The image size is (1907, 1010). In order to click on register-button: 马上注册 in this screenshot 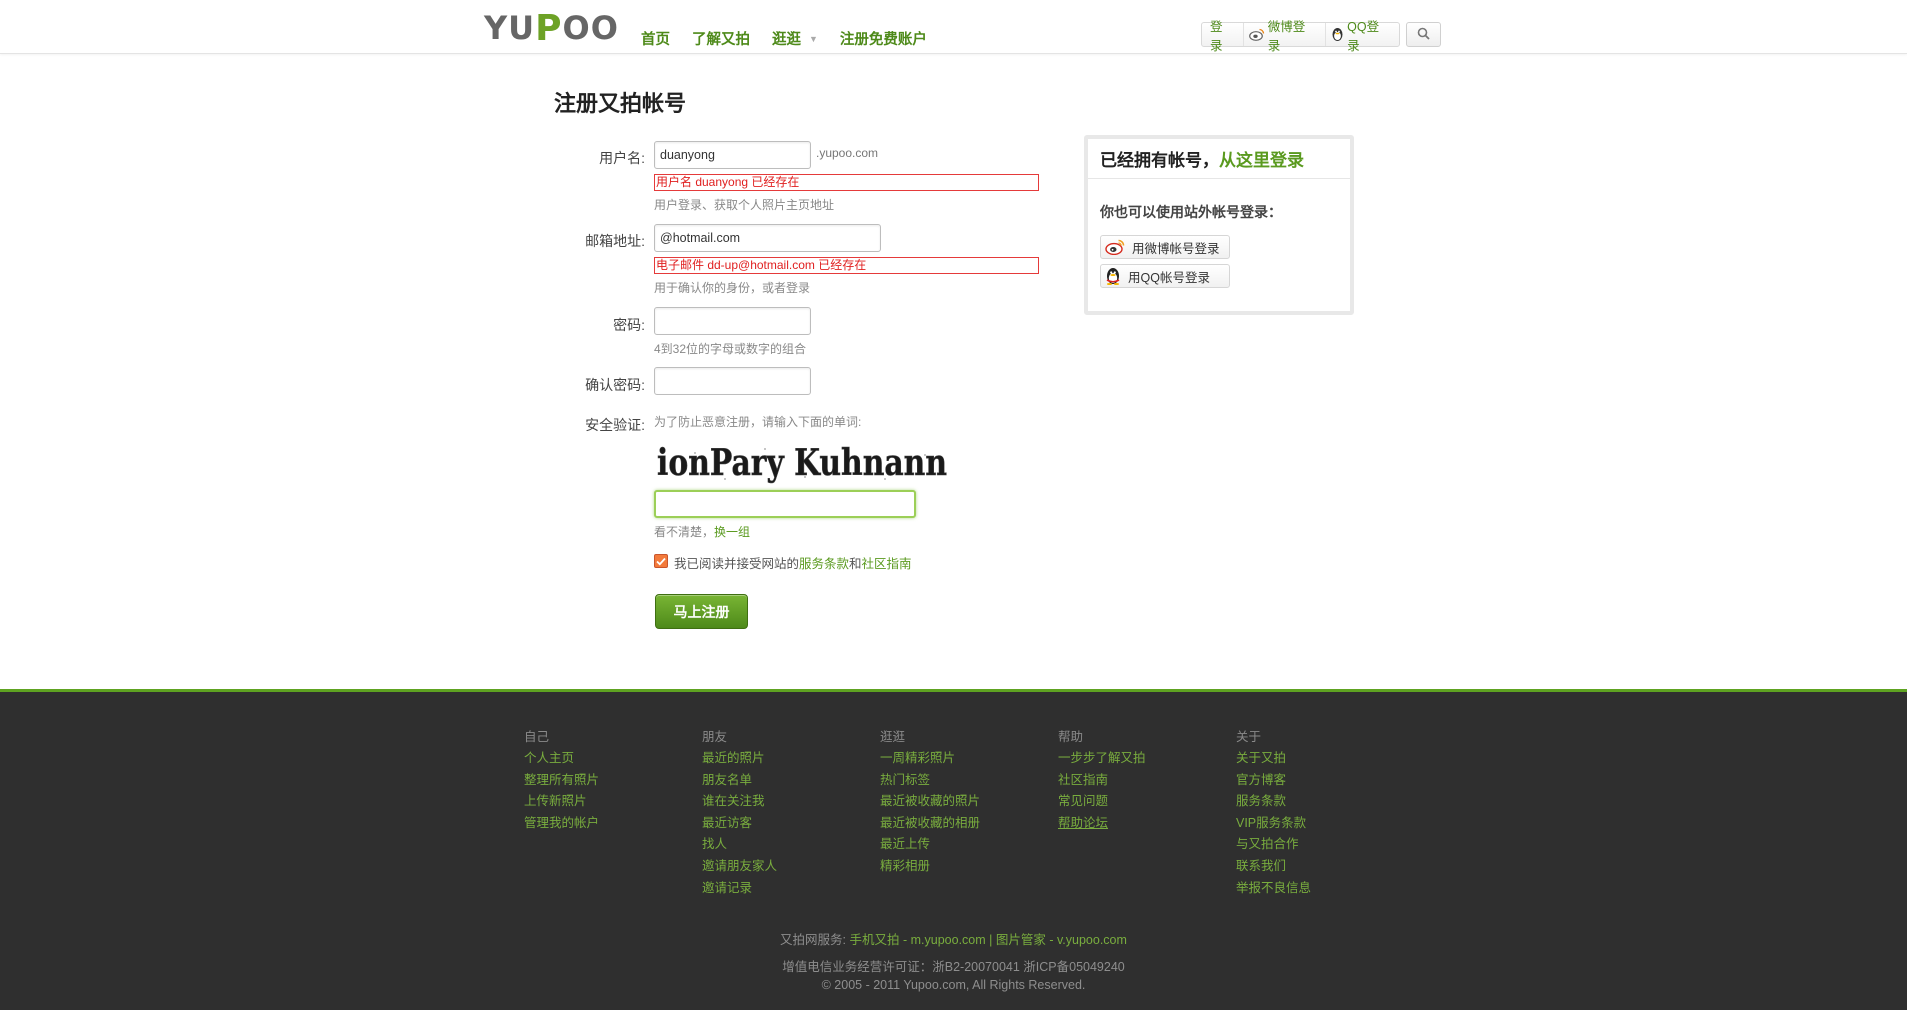, I will do `click(701, 611)`.